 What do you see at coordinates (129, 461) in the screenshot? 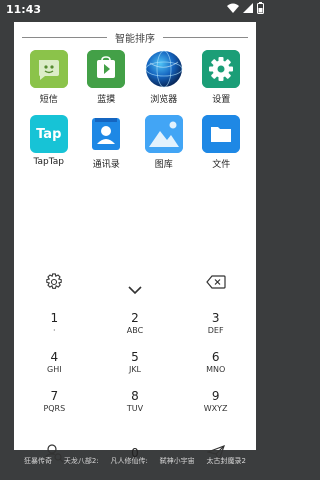
I see `ticker-item: 凡人修仙传:` at bounding box center [129, 461].